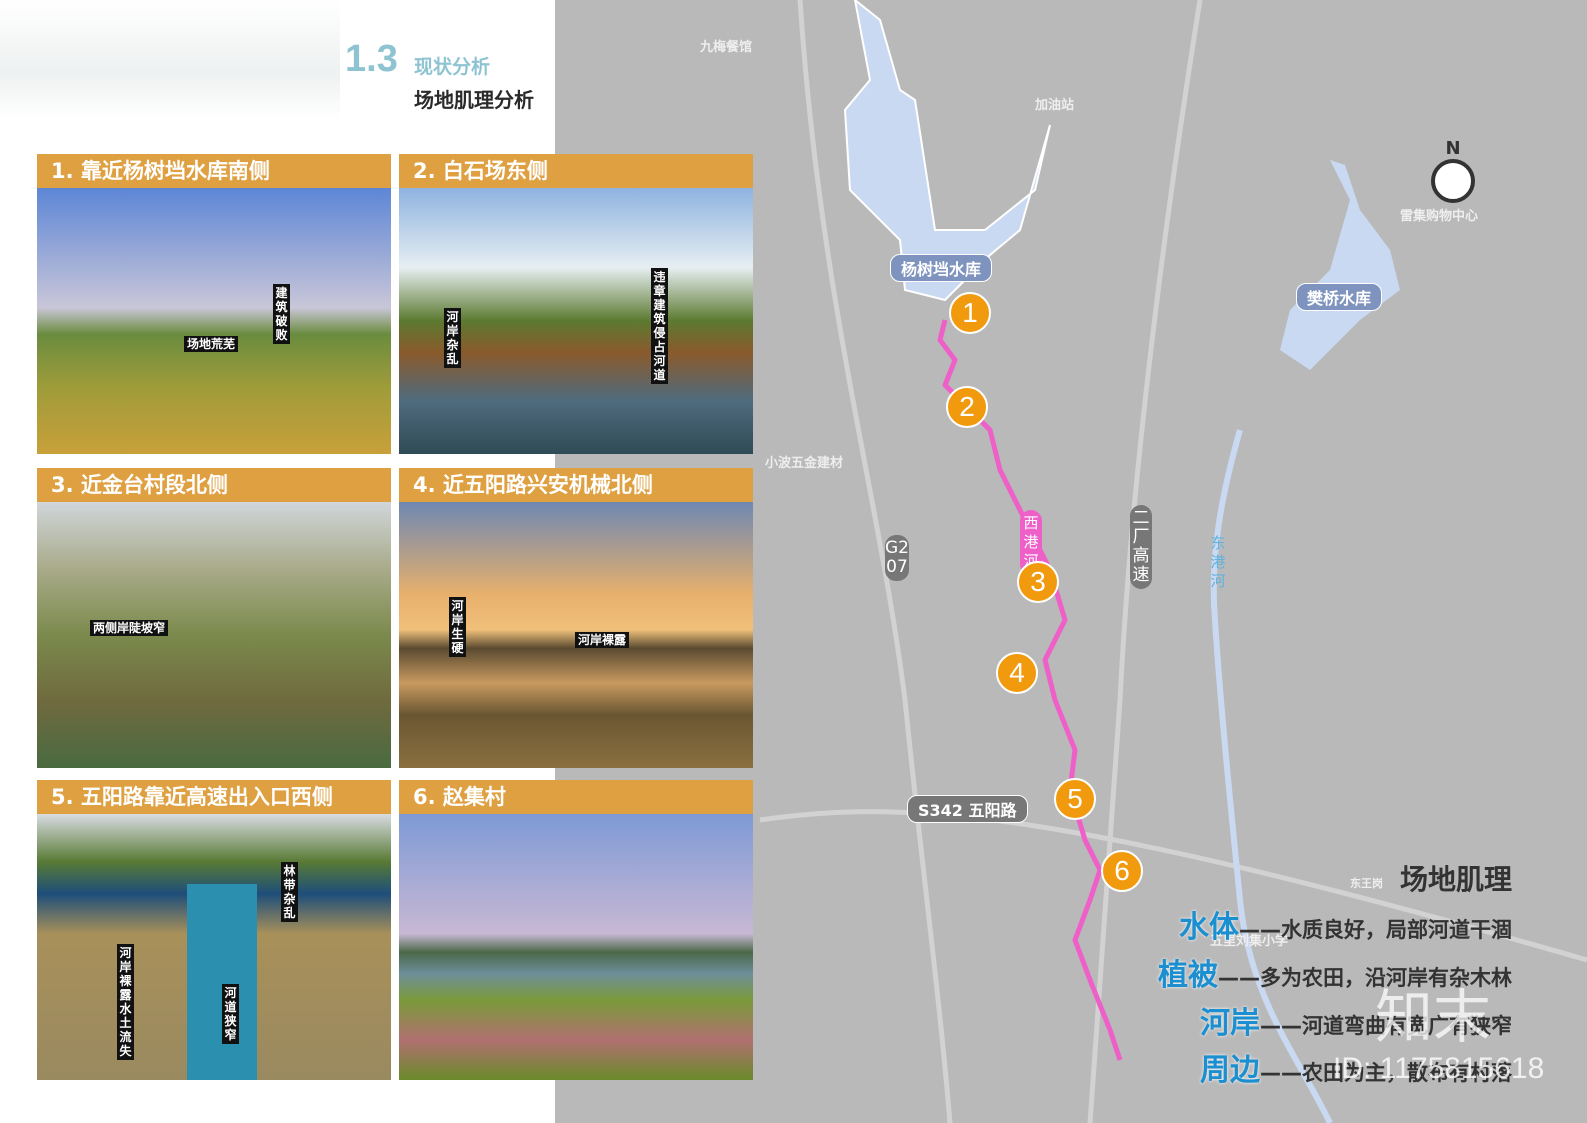 The height and width of the screenshot is (1123, 1587). I want to click on legend-title: 场地肌理, so click(1455, 879).